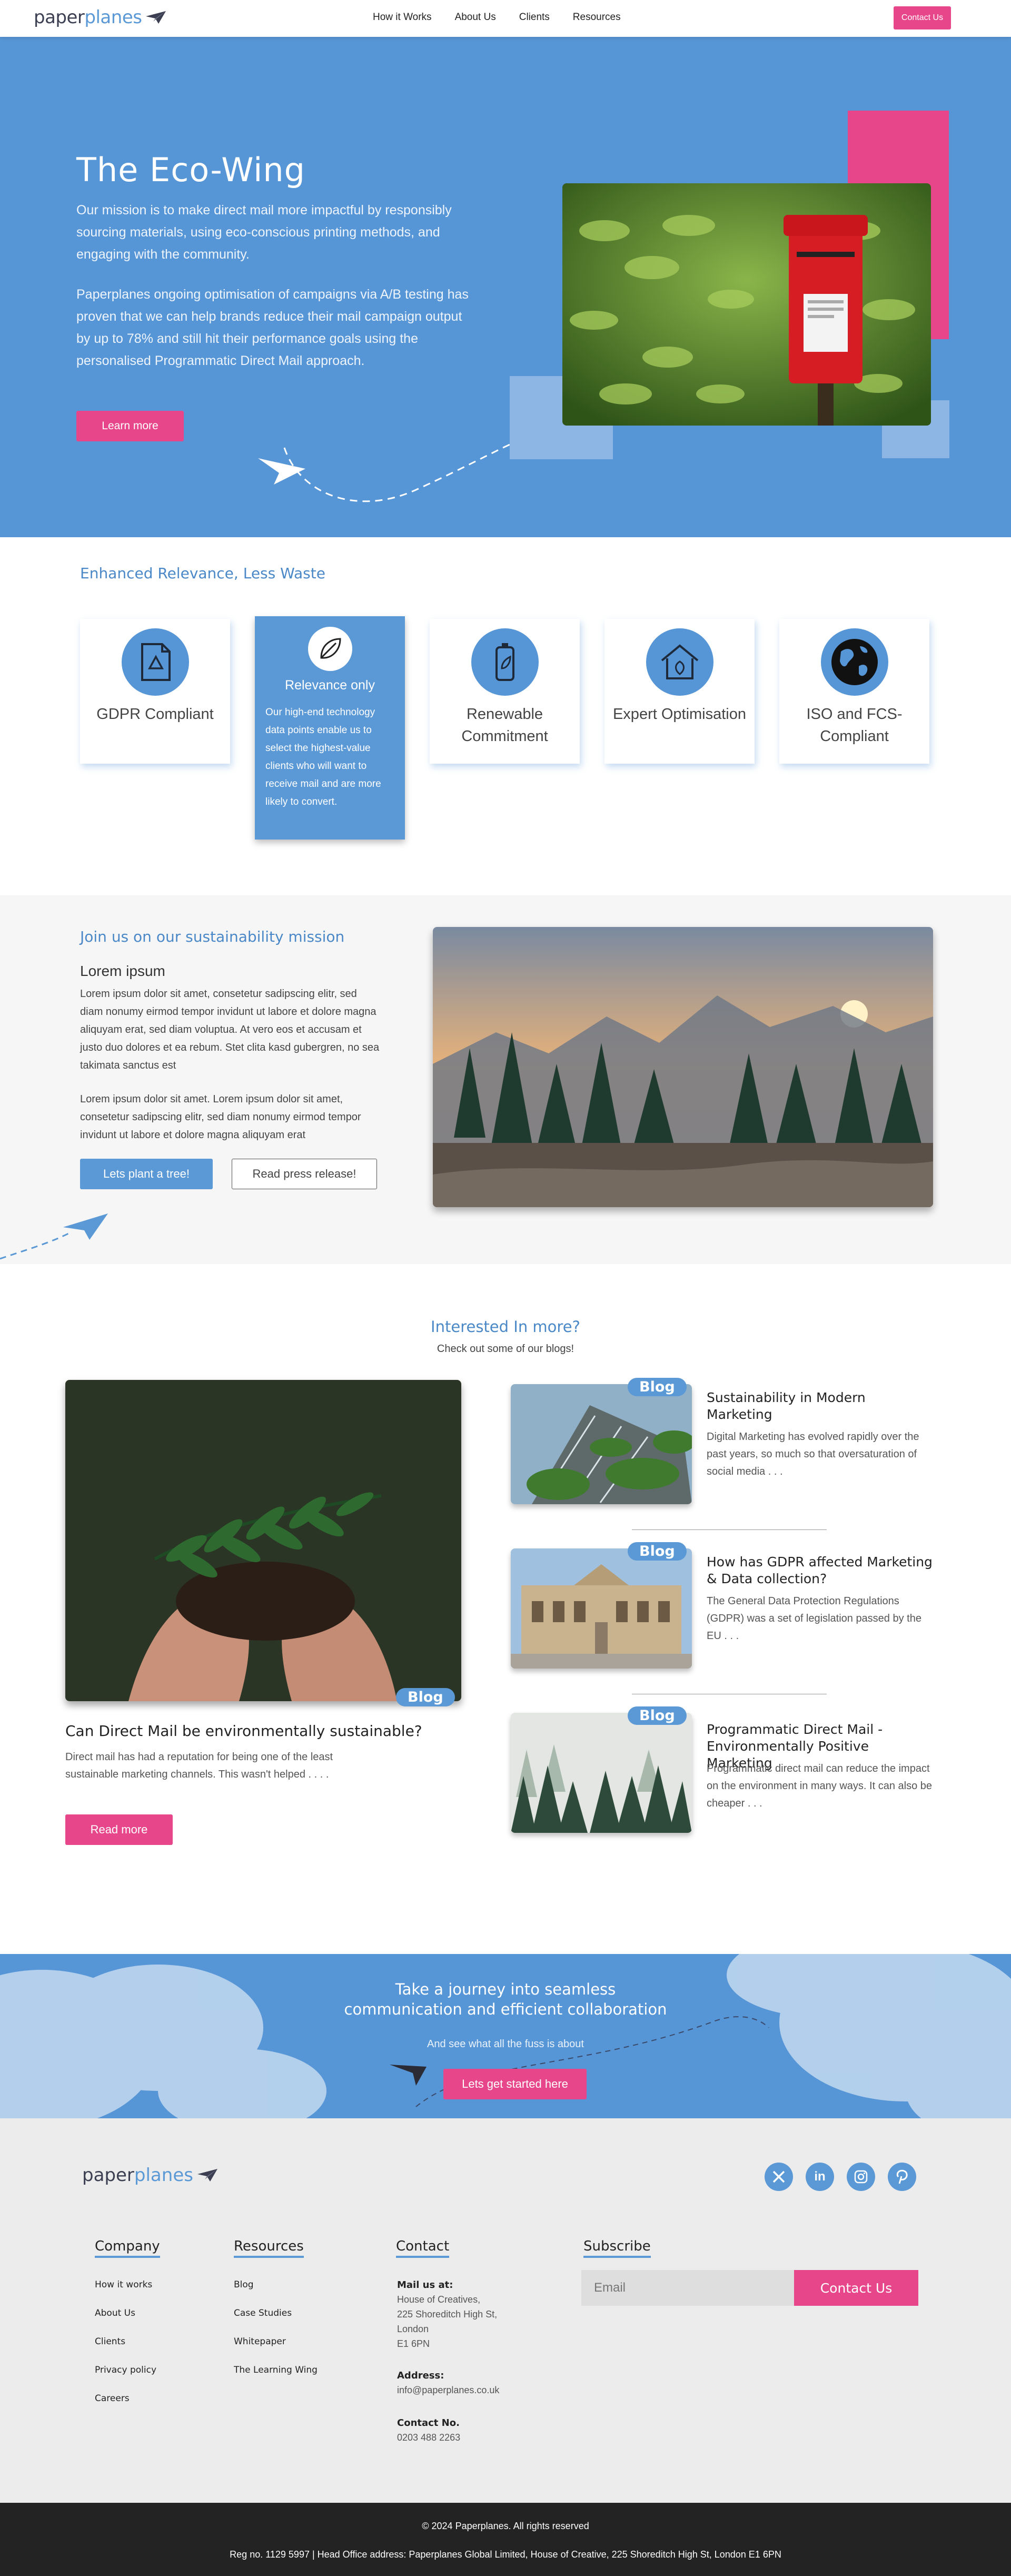 The image size is (1011, 2576). I want to click on post-title: Sustainability in Modern Marketing, so click(820, 1406).